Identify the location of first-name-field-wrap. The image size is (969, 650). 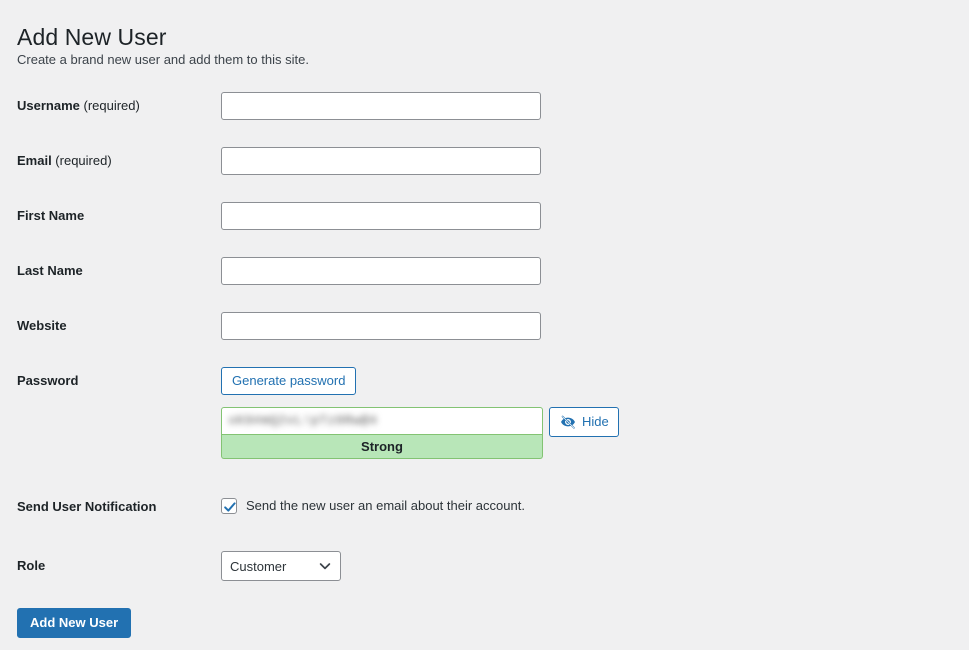
(381, 216).